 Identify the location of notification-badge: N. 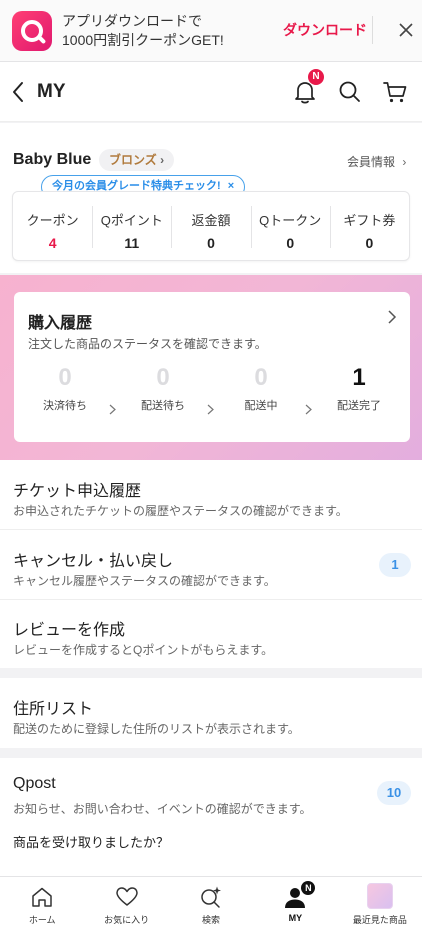
(316, 77).